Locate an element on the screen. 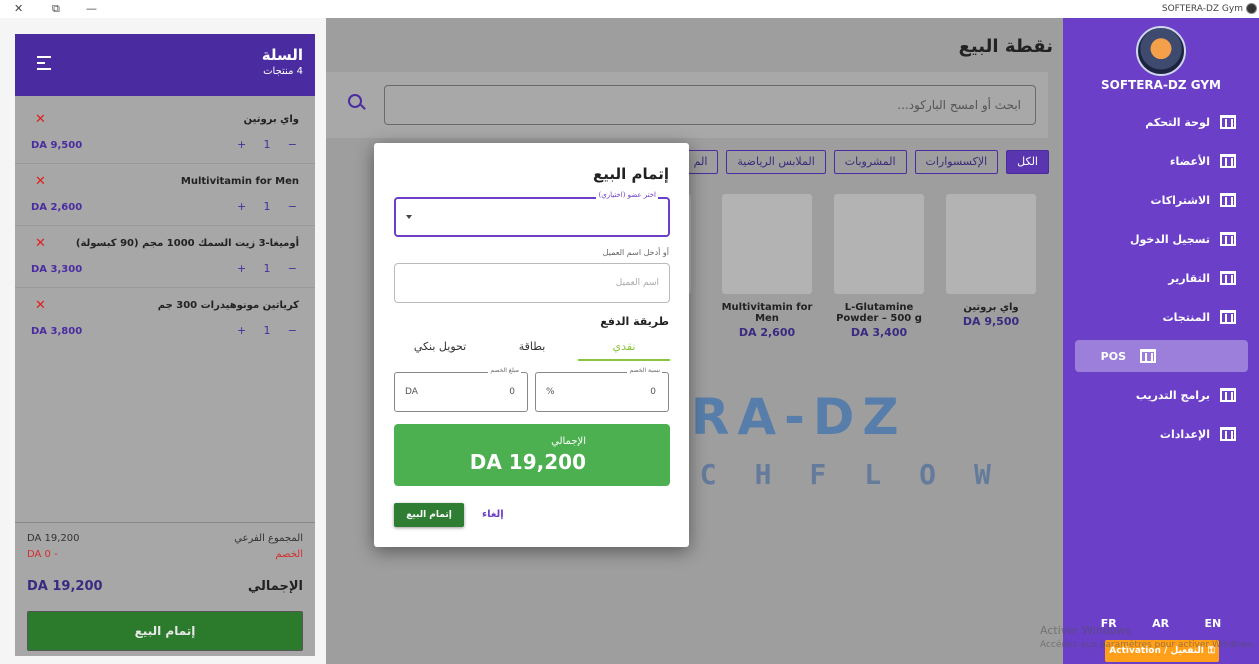 Image resolution: width=1259 pixels, height=664 pixels. cart-item-name: Multivitamin for Men is located at coordinates (239, 181).